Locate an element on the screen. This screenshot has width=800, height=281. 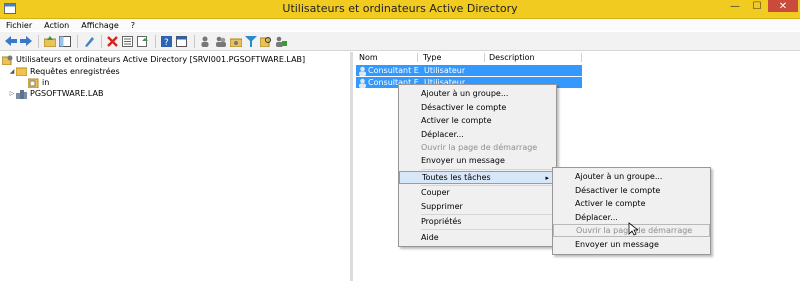
menu-item-all-tasks: Toutes les tâches ▸ is located at coordinates (477, 177).